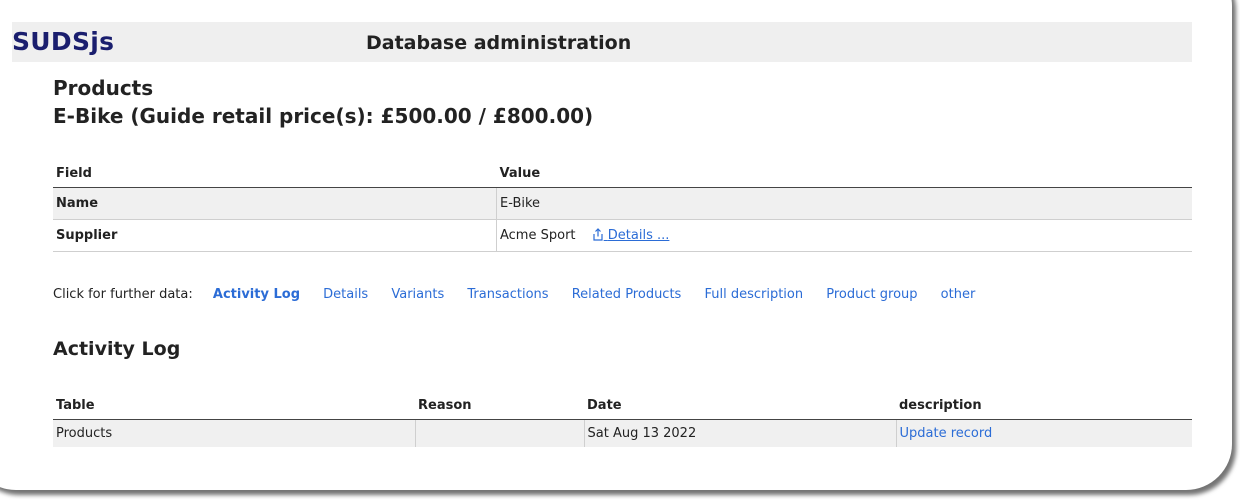 The height and width of the screenshot is (504, 1240). What do you see at coordinates (598, 234) in the screenshot?
I see `share-icon` at bounding box center [598, 234].